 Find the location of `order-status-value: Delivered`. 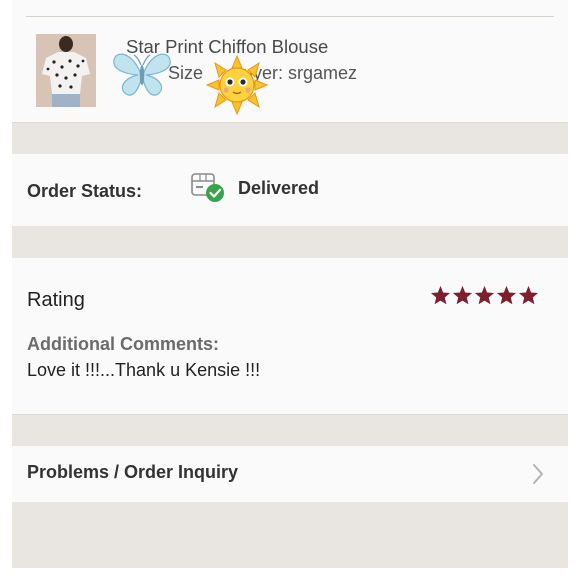

order-status-value: Delivered is located at coordinates (279, 188).